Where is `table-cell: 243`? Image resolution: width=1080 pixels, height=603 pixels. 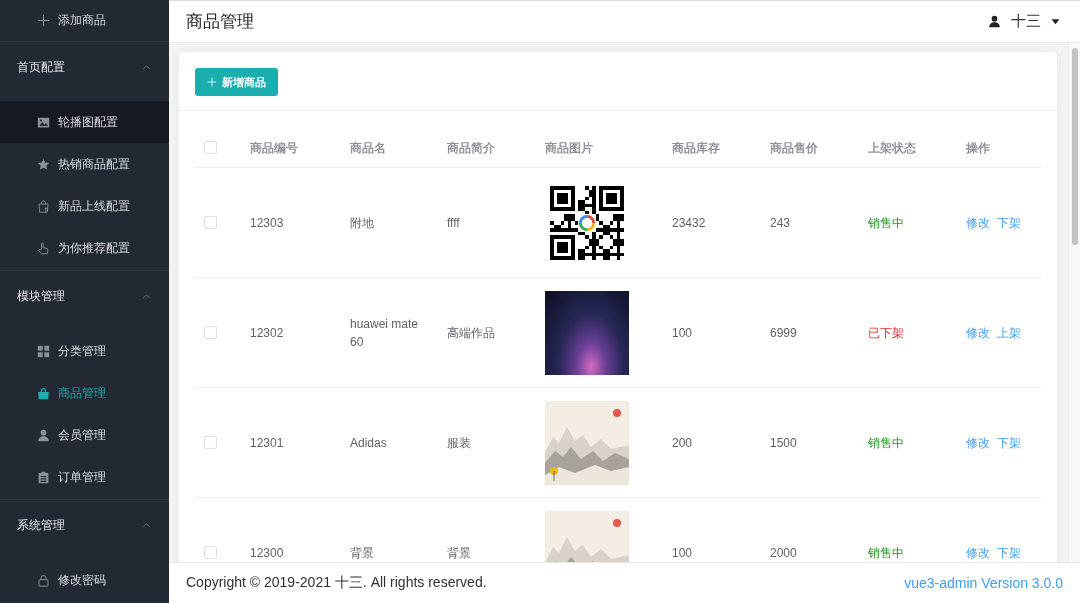 table-cell: 243 is located at coordinates (780, 222).